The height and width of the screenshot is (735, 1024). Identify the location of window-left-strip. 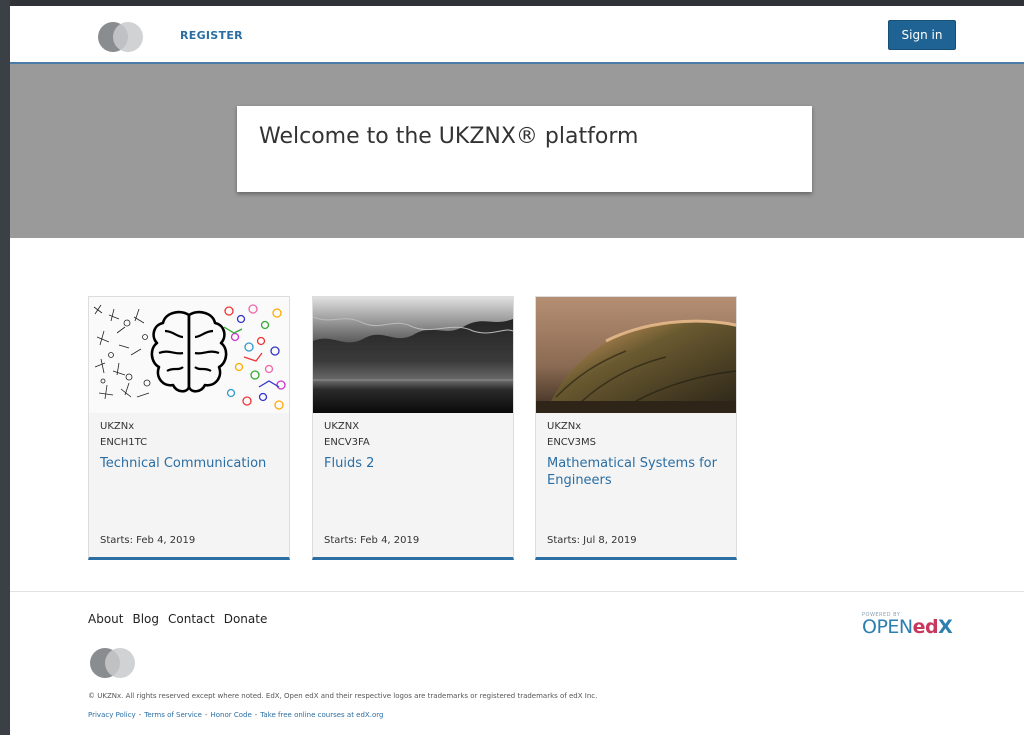
(5, 367).